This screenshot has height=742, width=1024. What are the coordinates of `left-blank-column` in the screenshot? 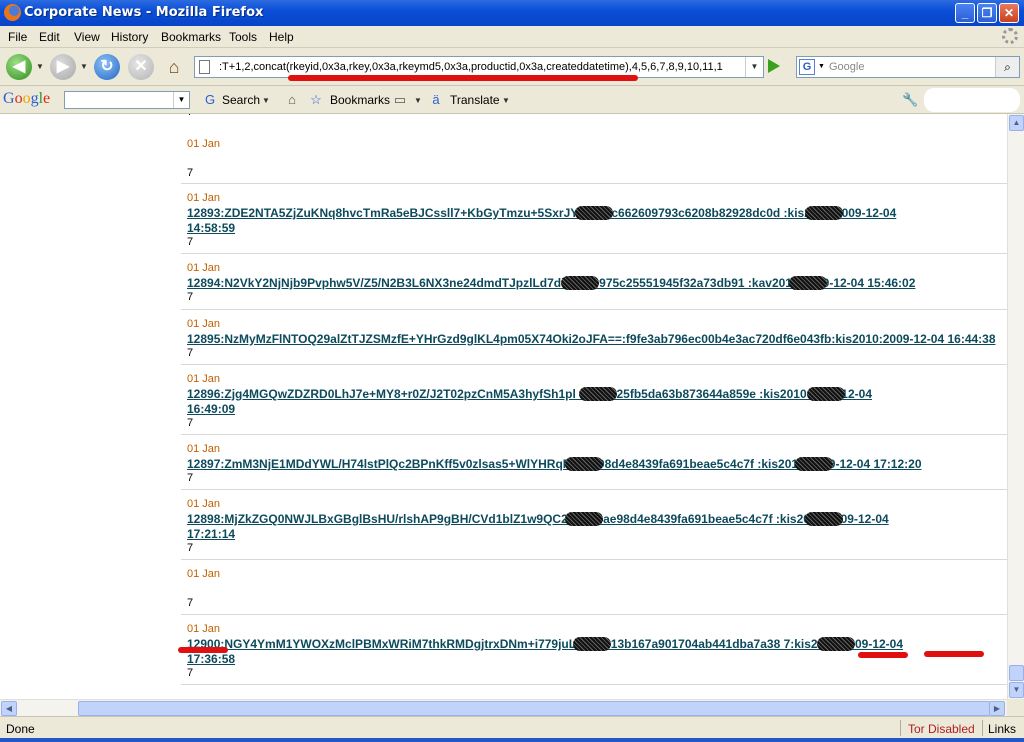 It's located at (90, 406).